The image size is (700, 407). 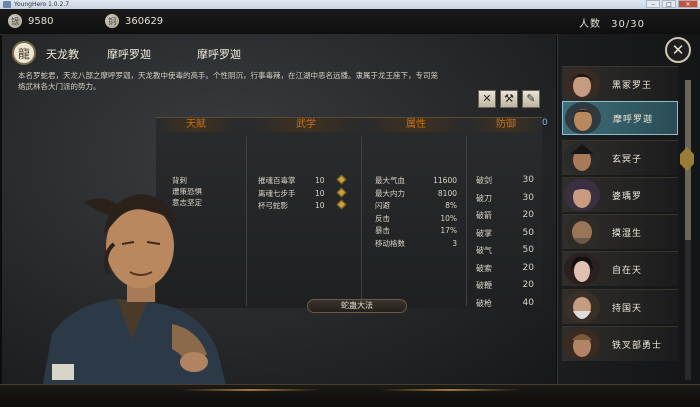 I want to click on talent-header: 天赋, so click(x=196, y=125).